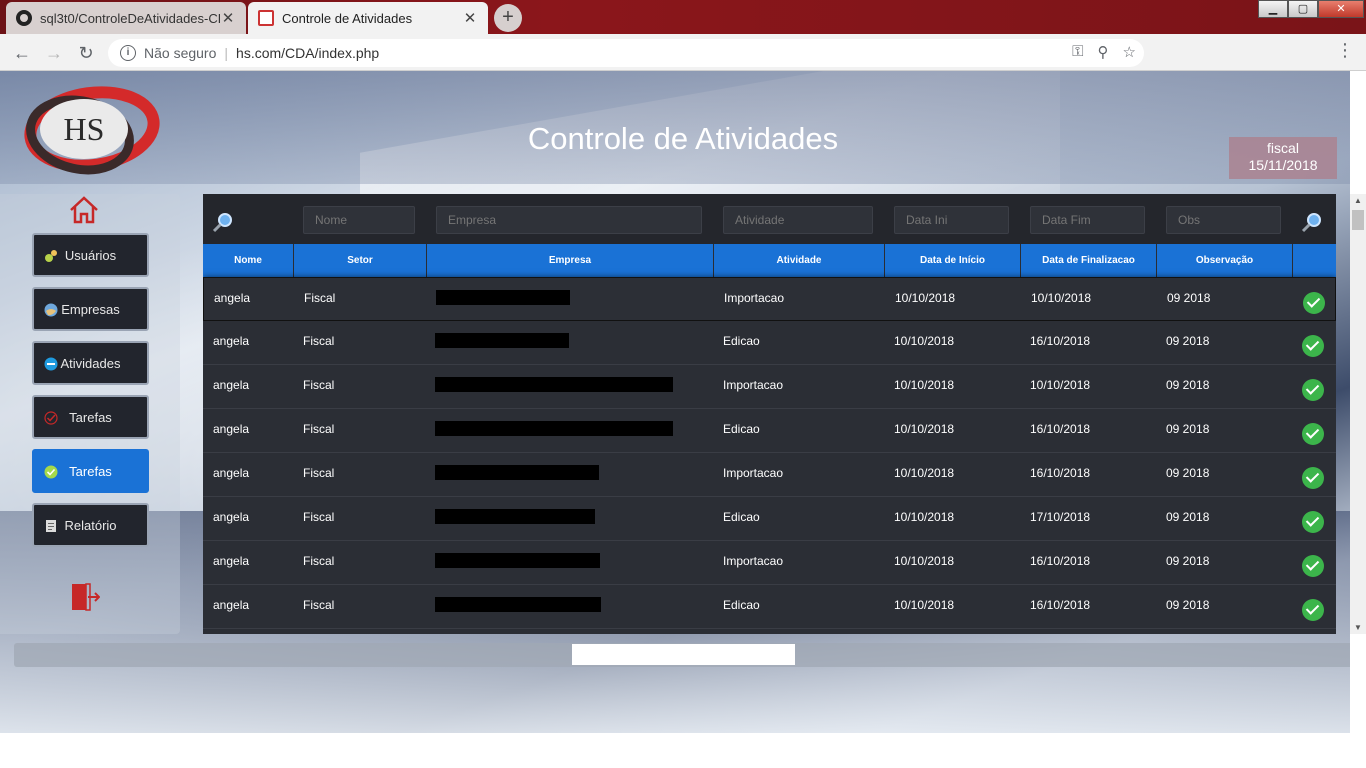 Image resolution: width=1366 pixels, height=768 pixels. Describe the element at coordinates (84, 210) in the screenshot. I see `home-icon` at that location.